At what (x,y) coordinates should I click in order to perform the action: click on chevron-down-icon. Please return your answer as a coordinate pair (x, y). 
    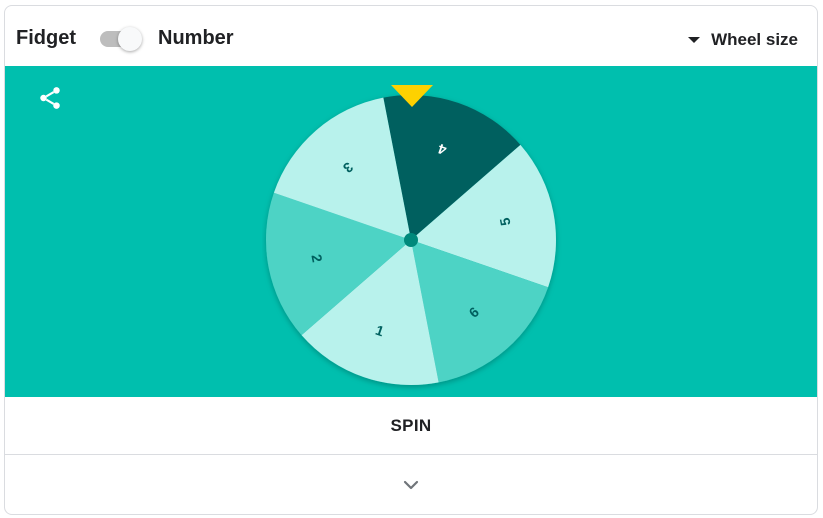
    Looking at the image, I should click on (411, 485).